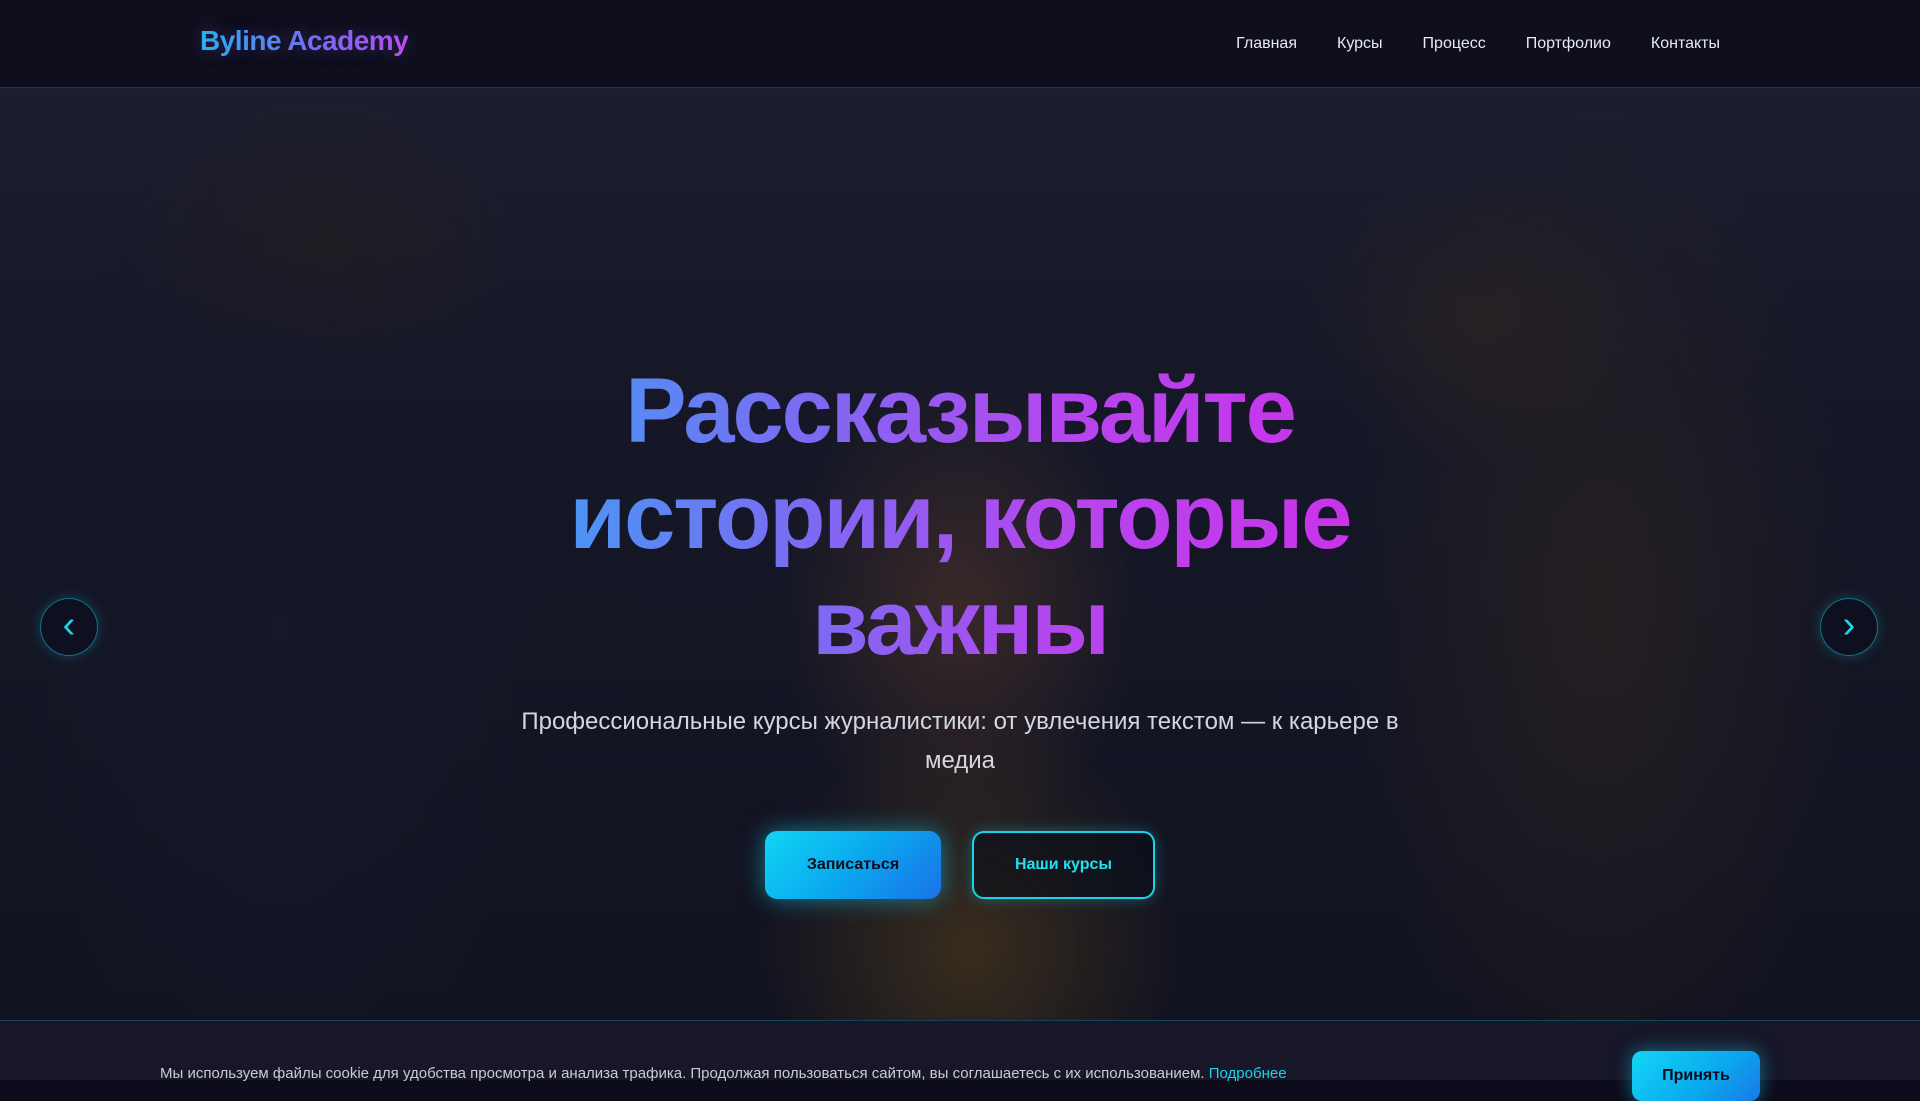  I want to click on nav-item-portfolio: Портфолио, so click(1568, 44).